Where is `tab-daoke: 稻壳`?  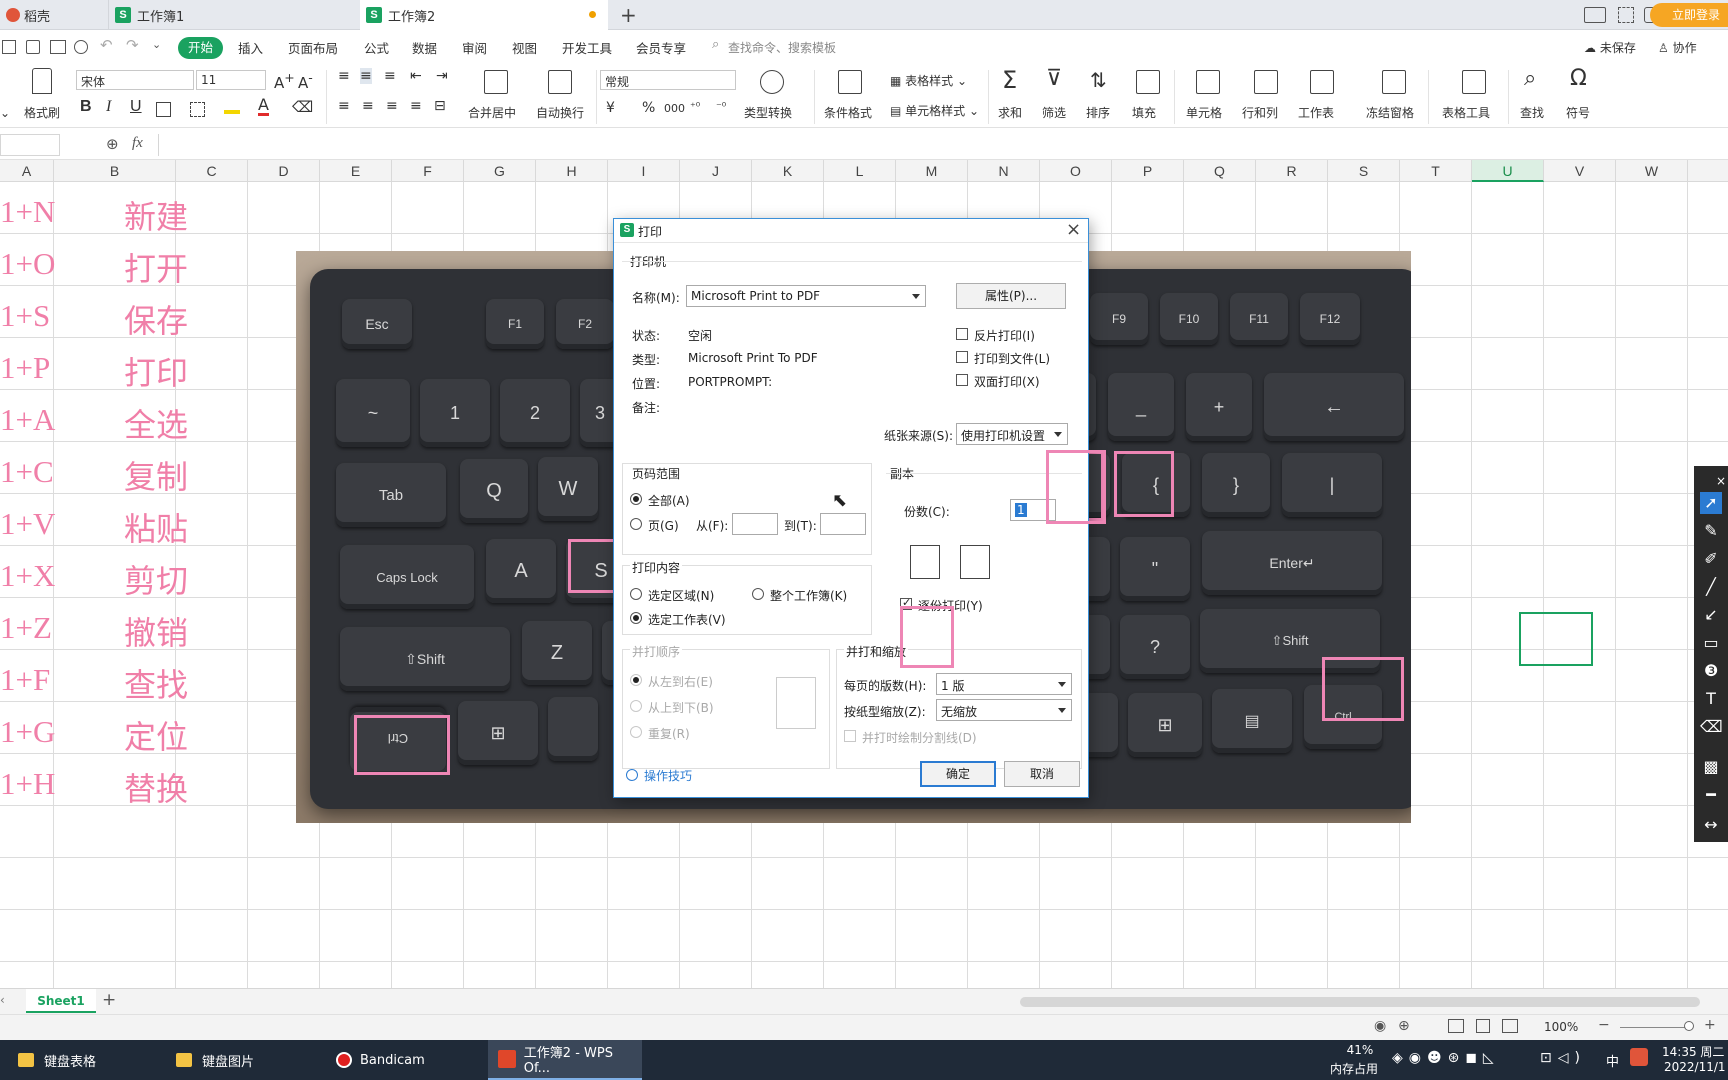 tab-daoke: 稻壳 is located at coordinates (54, 15).